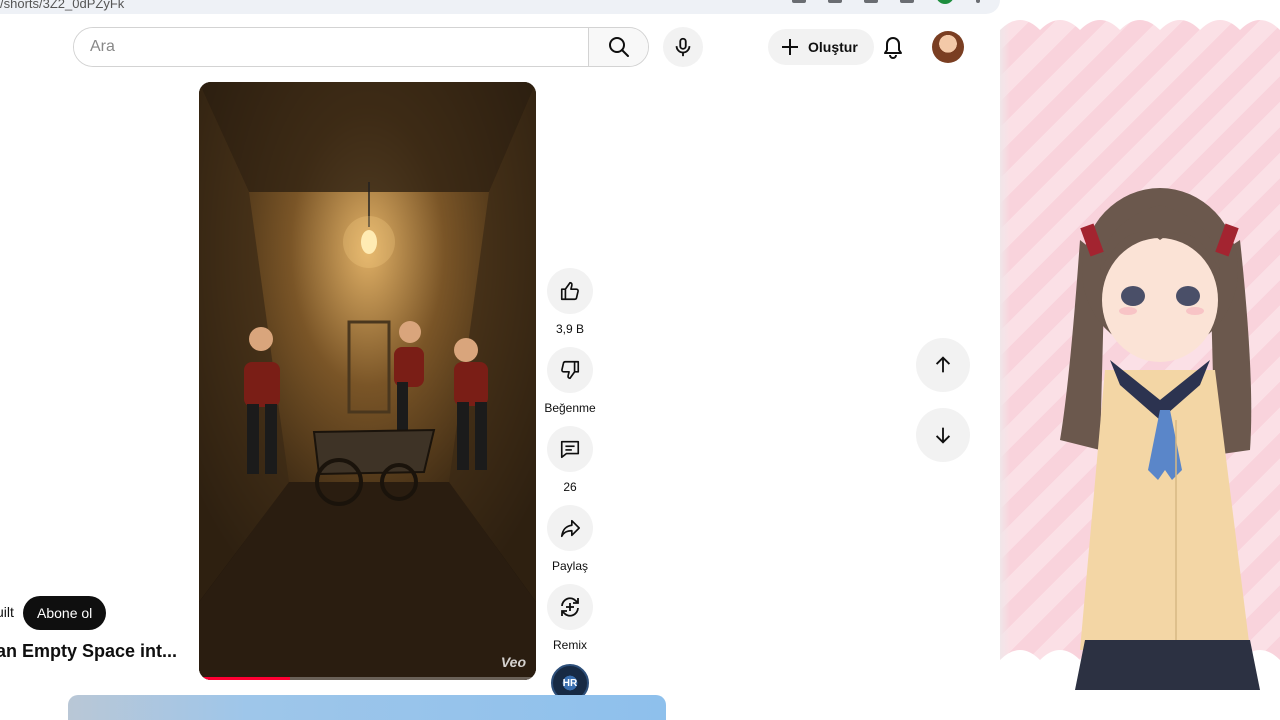 The height and width of the screenshot is (720, 1280). Describe the element at coordinates (7, 612) in the screenshot. I see `channel-name: uilt` at that location.